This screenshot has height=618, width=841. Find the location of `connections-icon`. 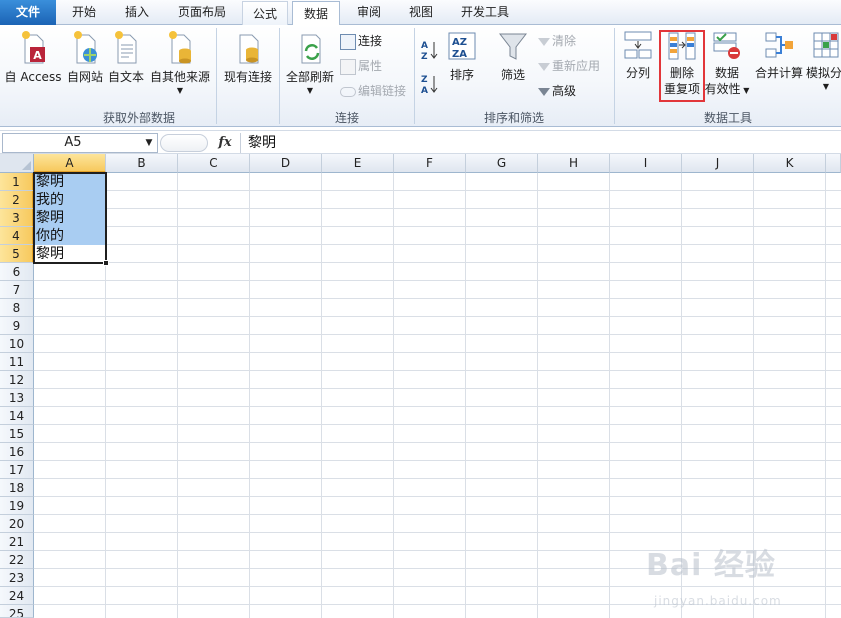

connections-icon is located at coordinates (348, 41).